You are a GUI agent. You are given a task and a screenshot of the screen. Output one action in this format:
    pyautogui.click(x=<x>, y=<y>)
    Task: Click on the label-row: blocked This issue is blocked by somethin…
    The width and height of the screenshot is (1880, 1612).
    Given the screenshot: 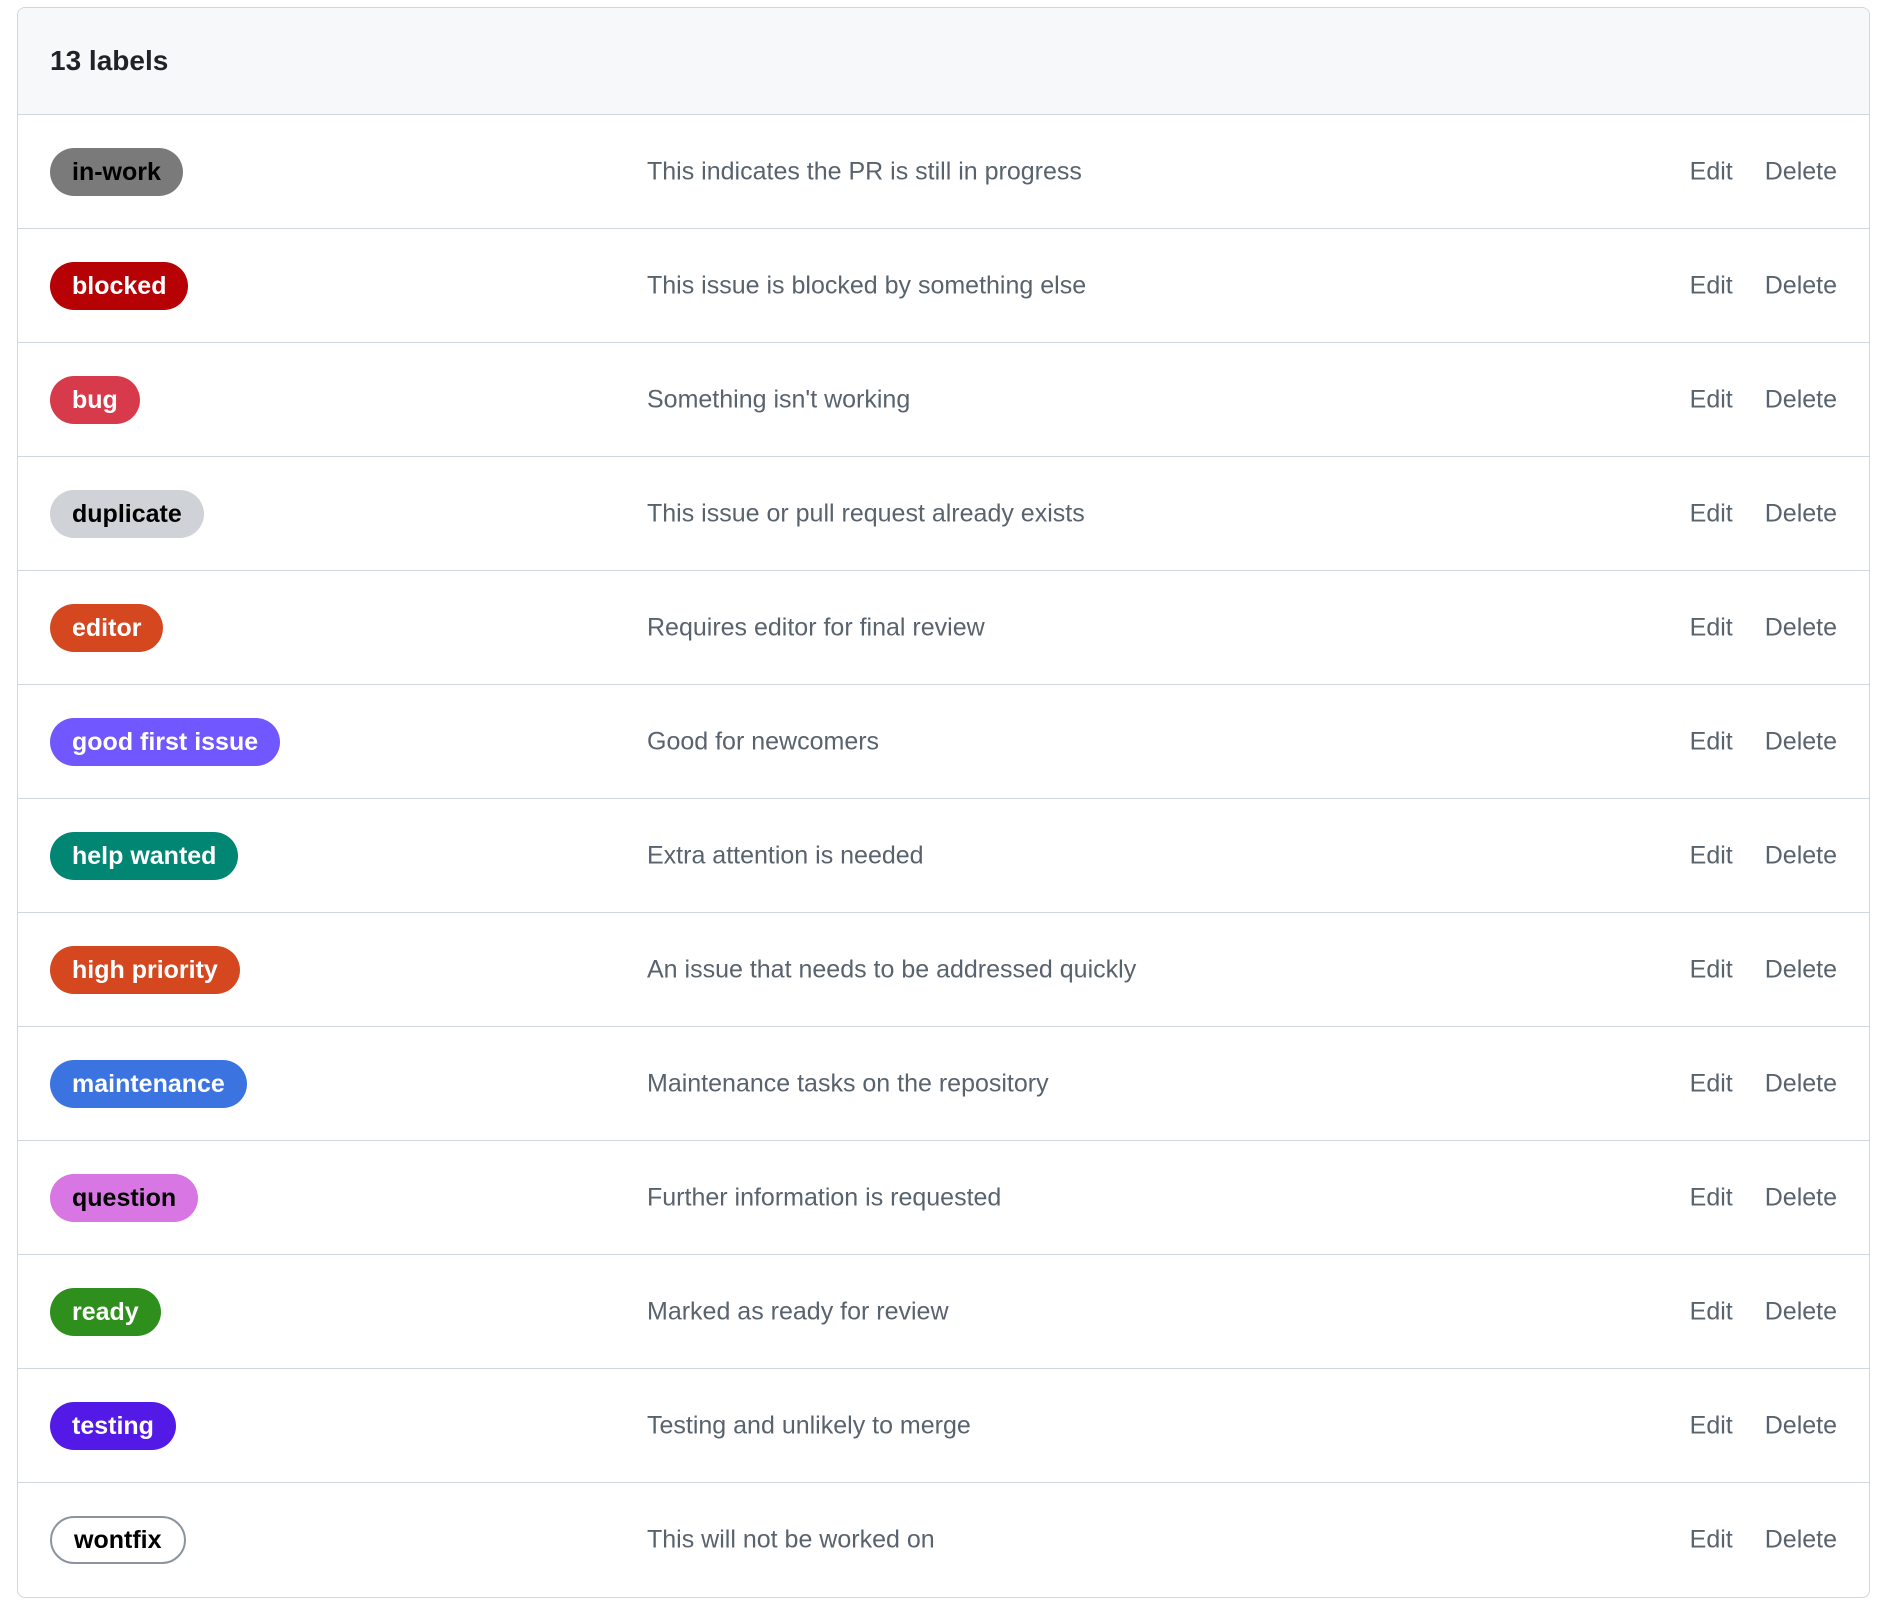 What is the action you would take?
    pyautogui.click(x=943, y=286)
    